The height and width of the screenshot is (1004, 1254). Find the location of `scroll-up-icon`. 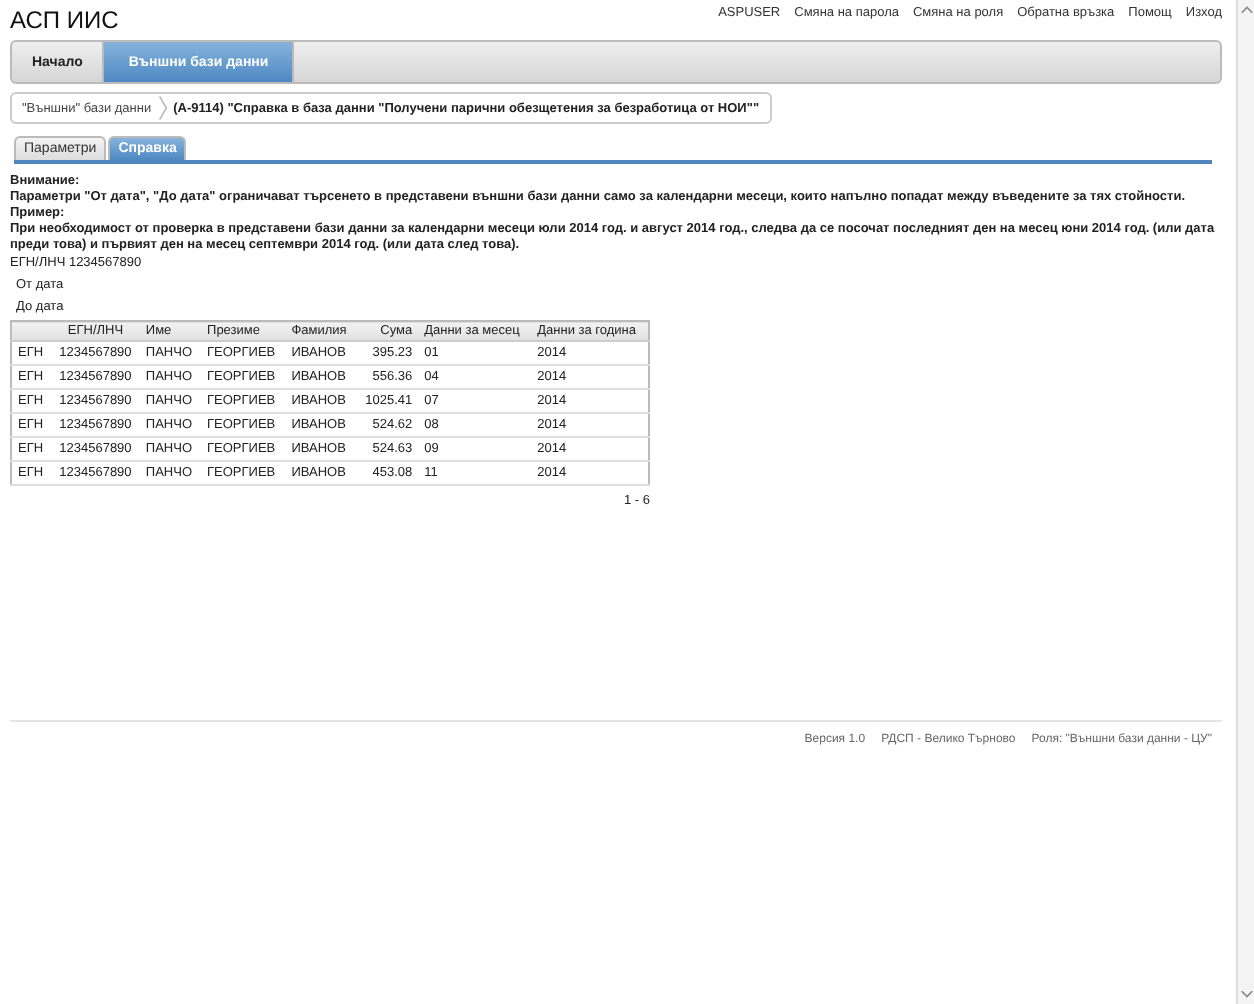

scroll-up-icon is located at coordinates (1246, 11).